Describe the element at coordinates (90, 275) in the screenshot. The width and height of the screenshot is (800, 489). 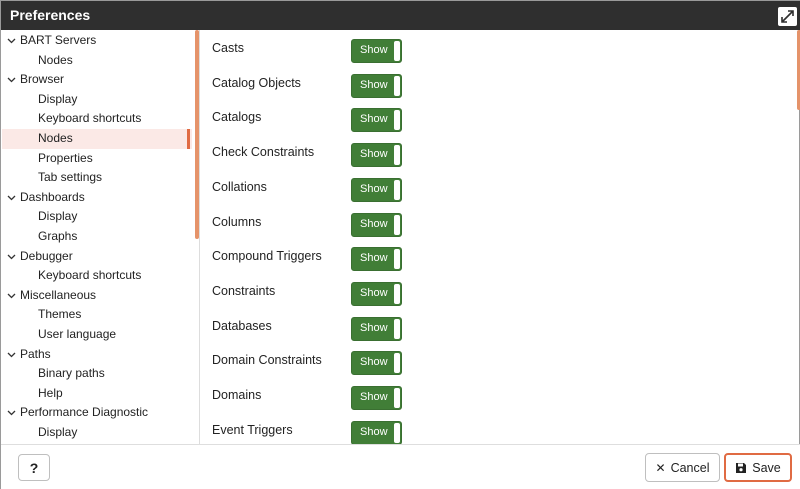
I see `tree-item-label: Keyboard shortcuts` at that location.